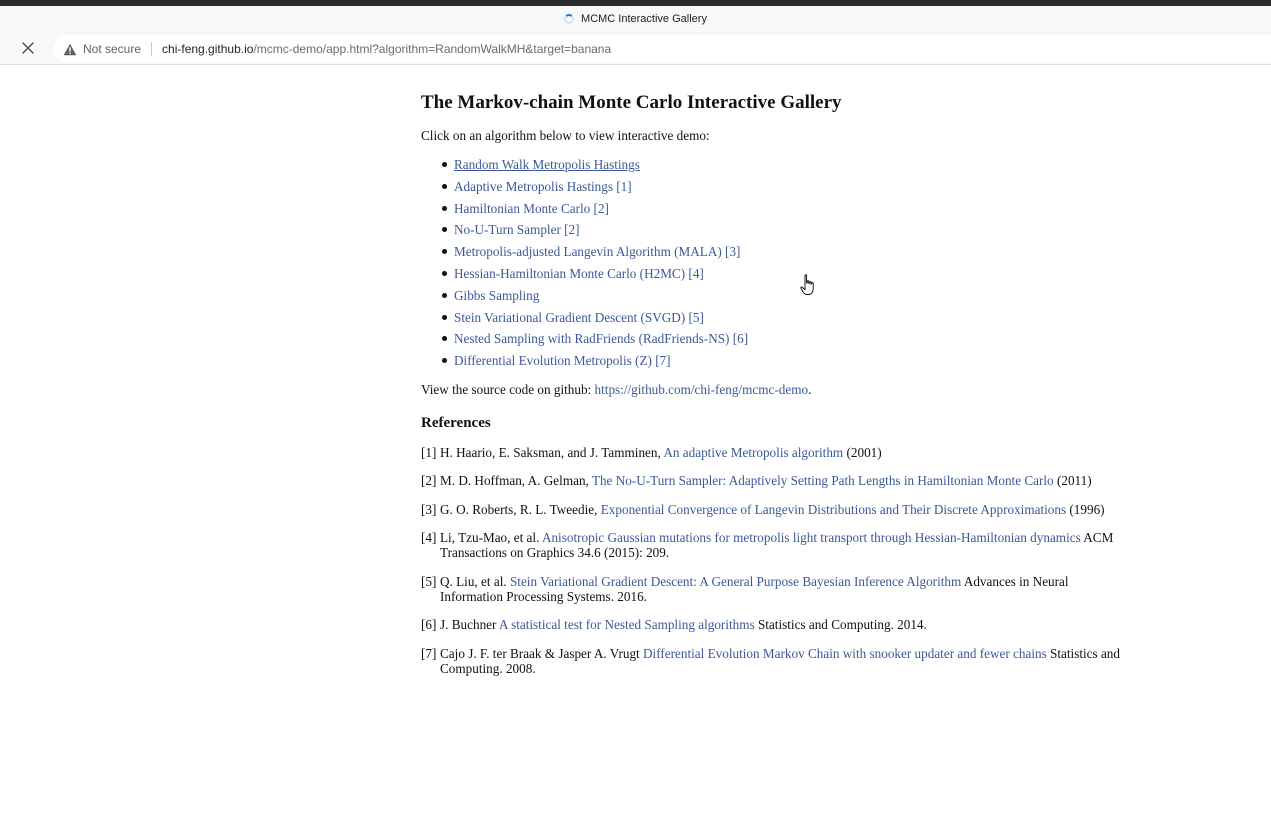 The image size is (1271, 823). Describe the element at coordinates (429, 481) in the screenshot. I see `reference-number: [2]` at that location.